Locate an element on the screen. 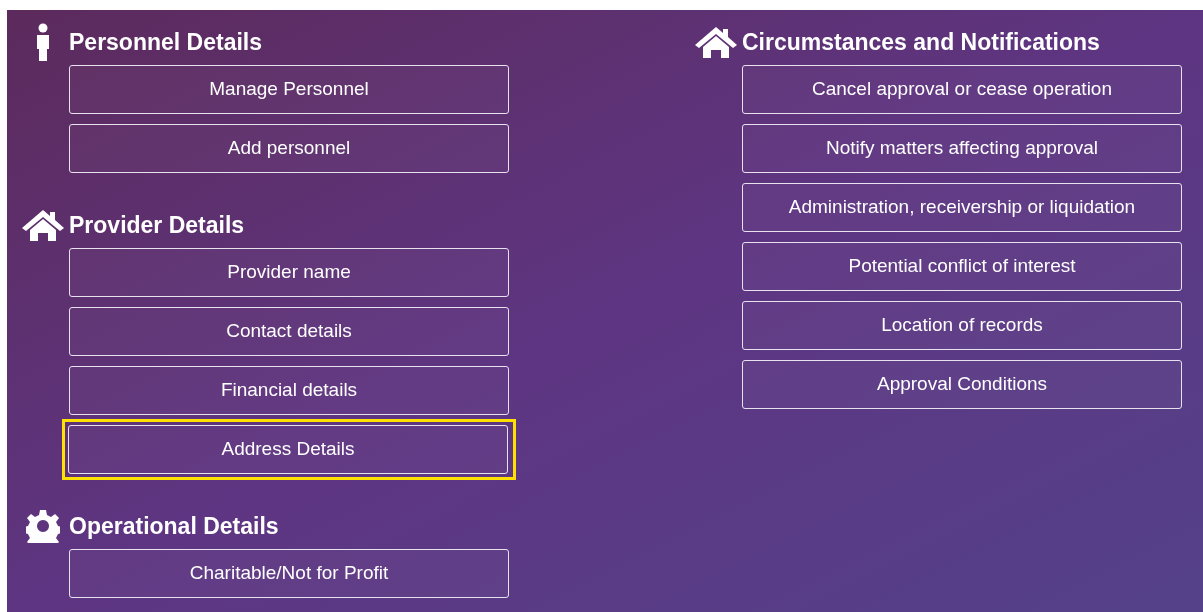 This screenshot has height=612, width=1203. menu-button: Charitable/Not for Profit is located at coordinates (289, 573).